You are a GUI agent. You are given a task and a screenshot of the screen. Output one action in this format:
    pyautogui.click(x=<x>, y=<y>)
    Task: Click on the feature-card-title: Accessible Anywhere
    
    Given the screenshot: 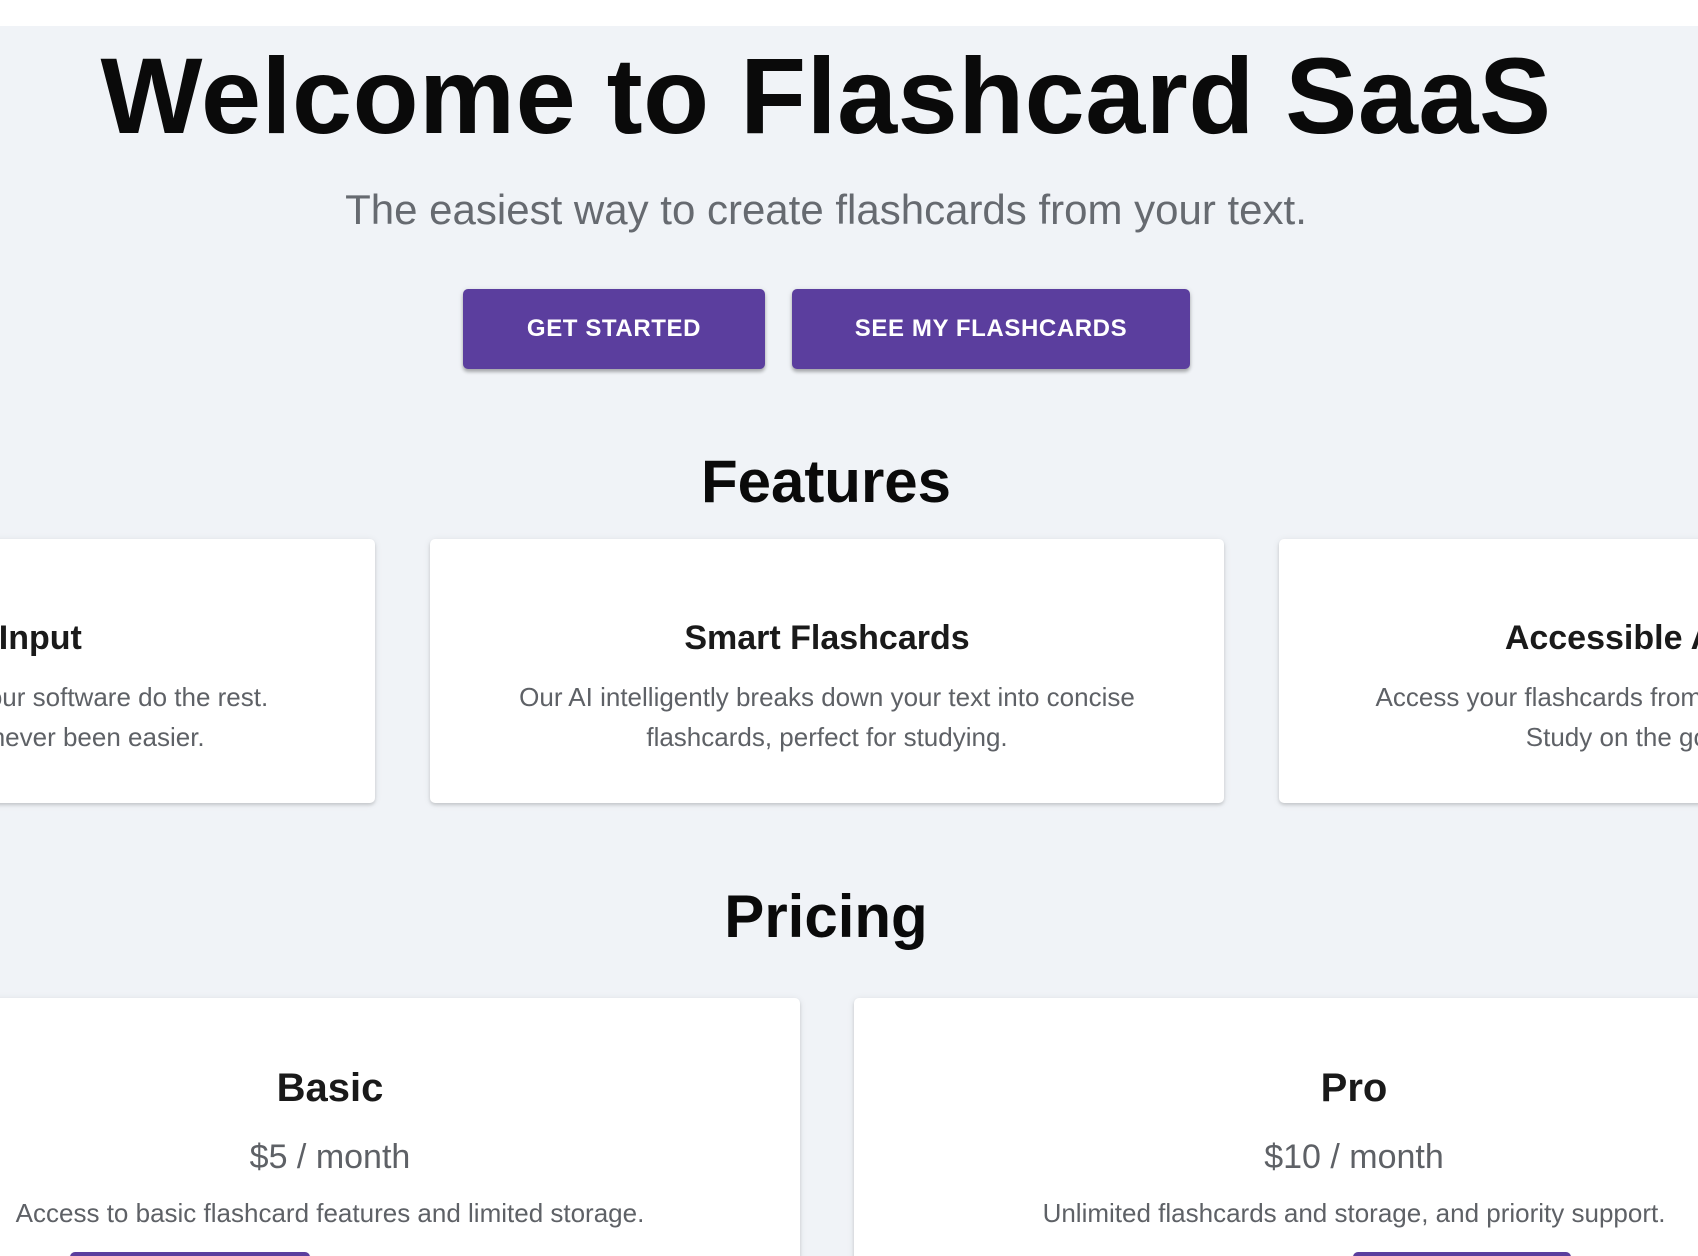 What is the action you would take?
    pyautogui.click(x=1601, y=638)
    